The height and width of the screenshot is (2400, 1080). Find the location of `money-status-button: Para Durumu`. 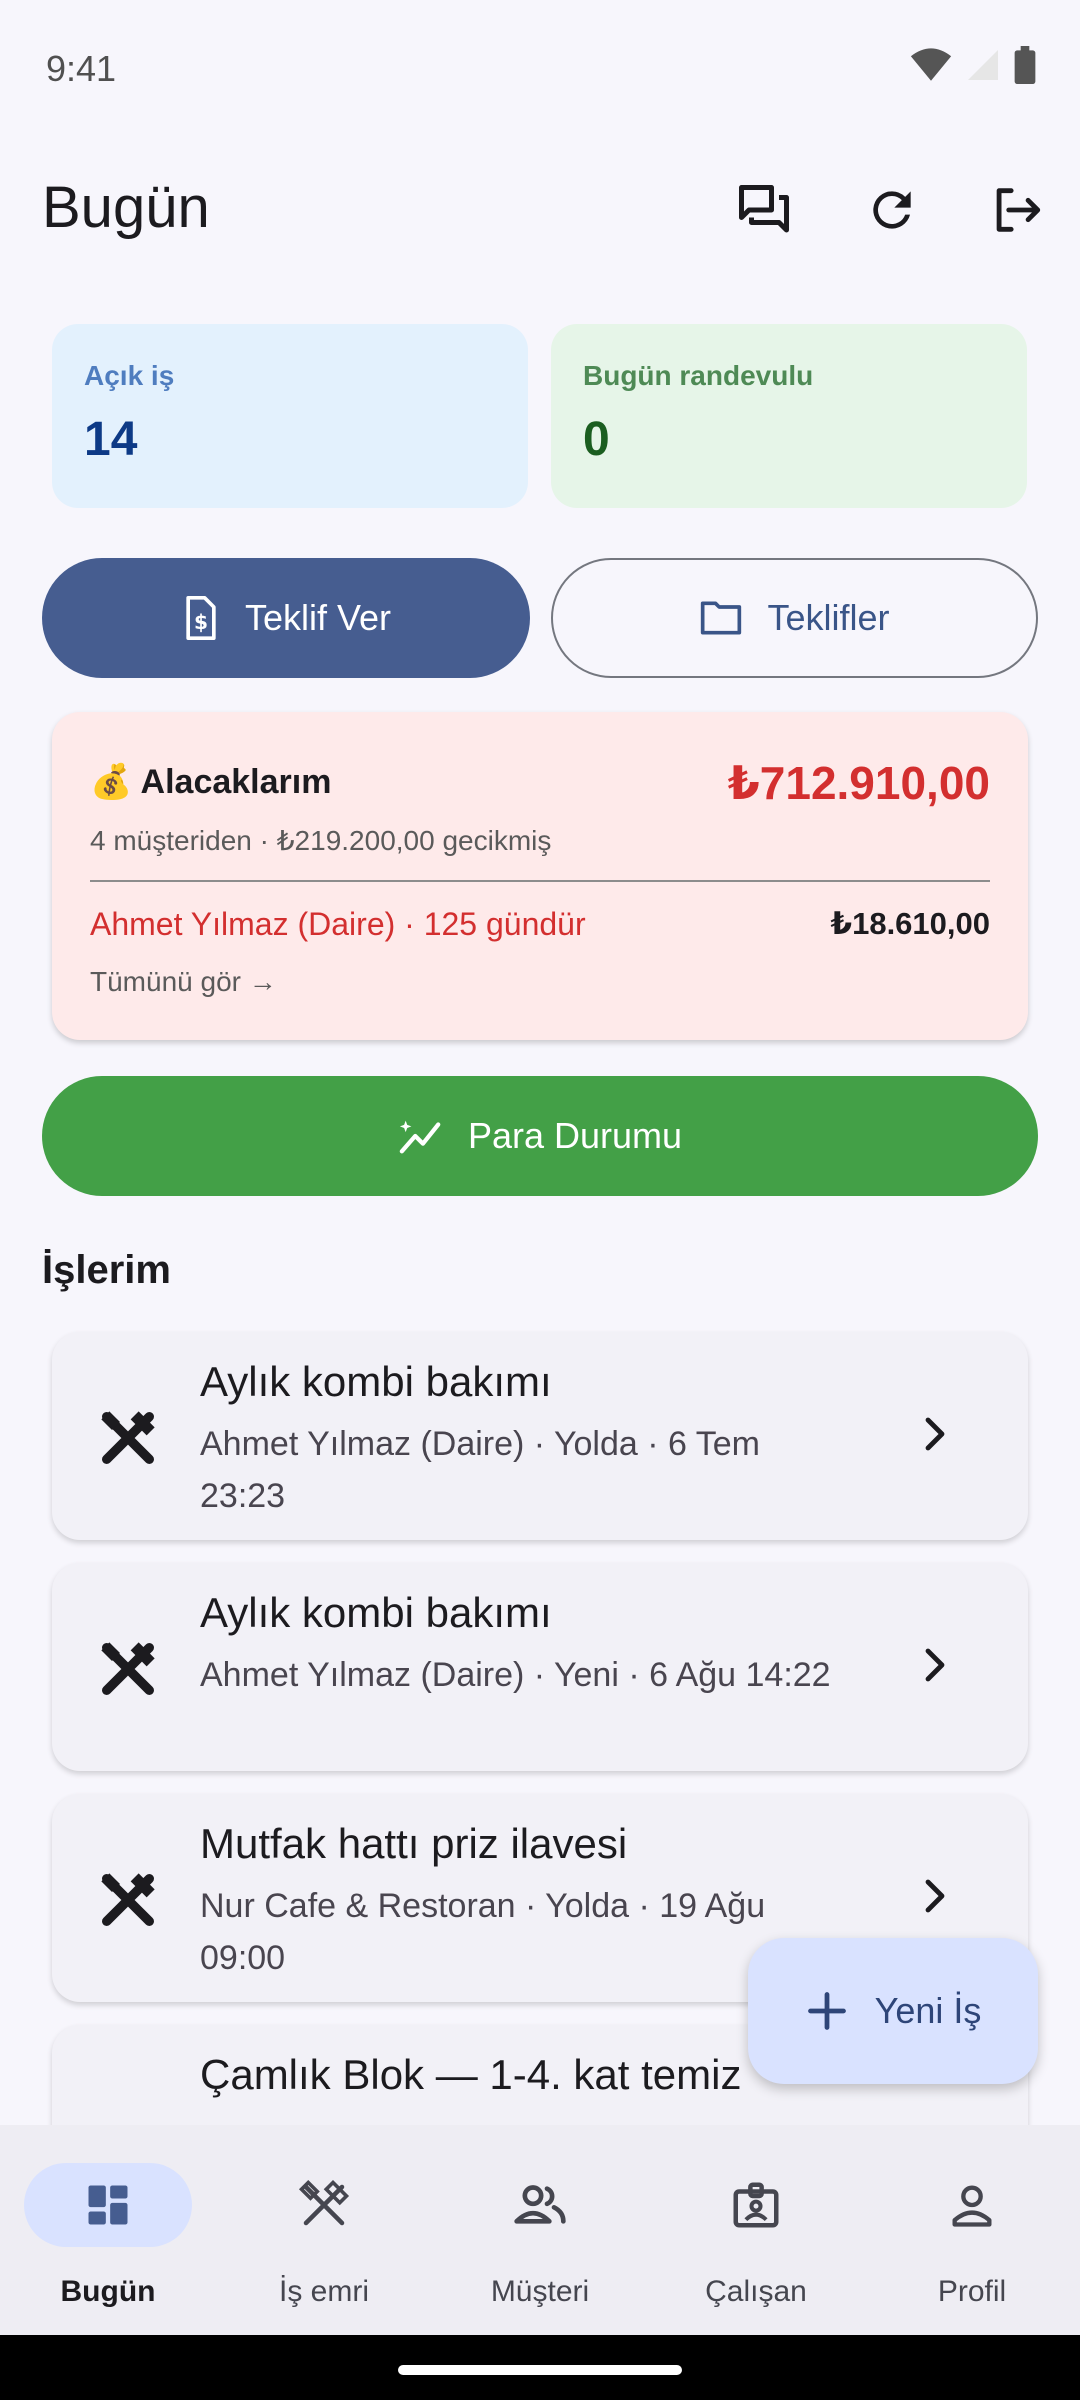

money-status-button: Para Durumu is located at coordinates (540, 1136).